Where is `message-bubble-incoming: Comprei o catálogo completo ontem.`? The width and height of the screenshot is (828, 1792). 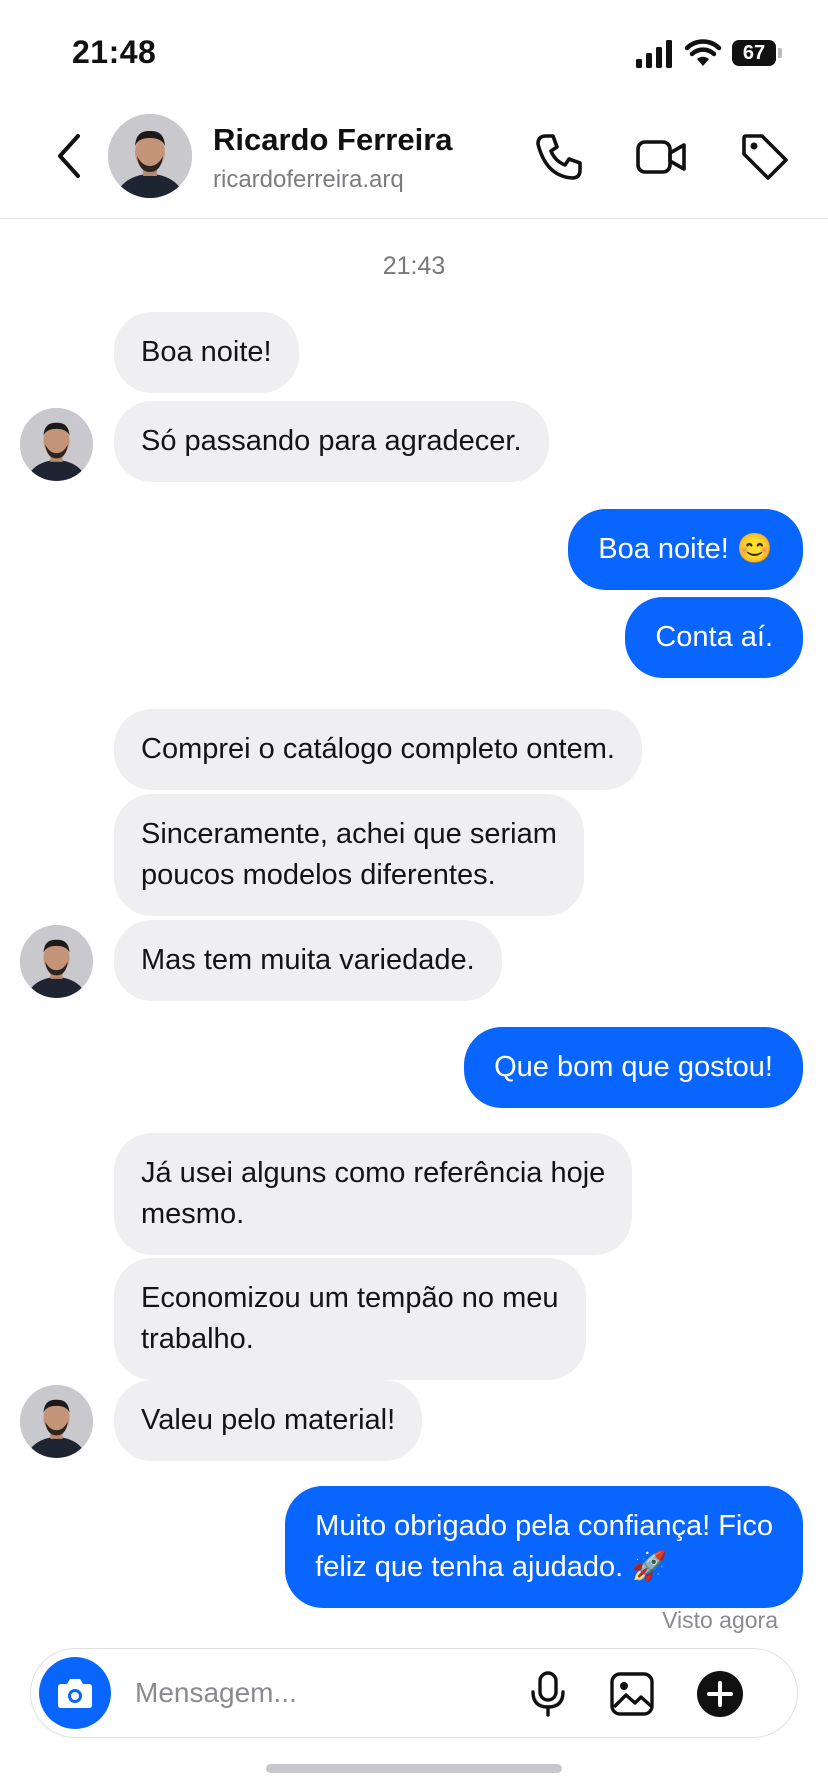 message-bubble-incoming: Comprei o catálogo completo ontem. is located at coordinates (378, 749).